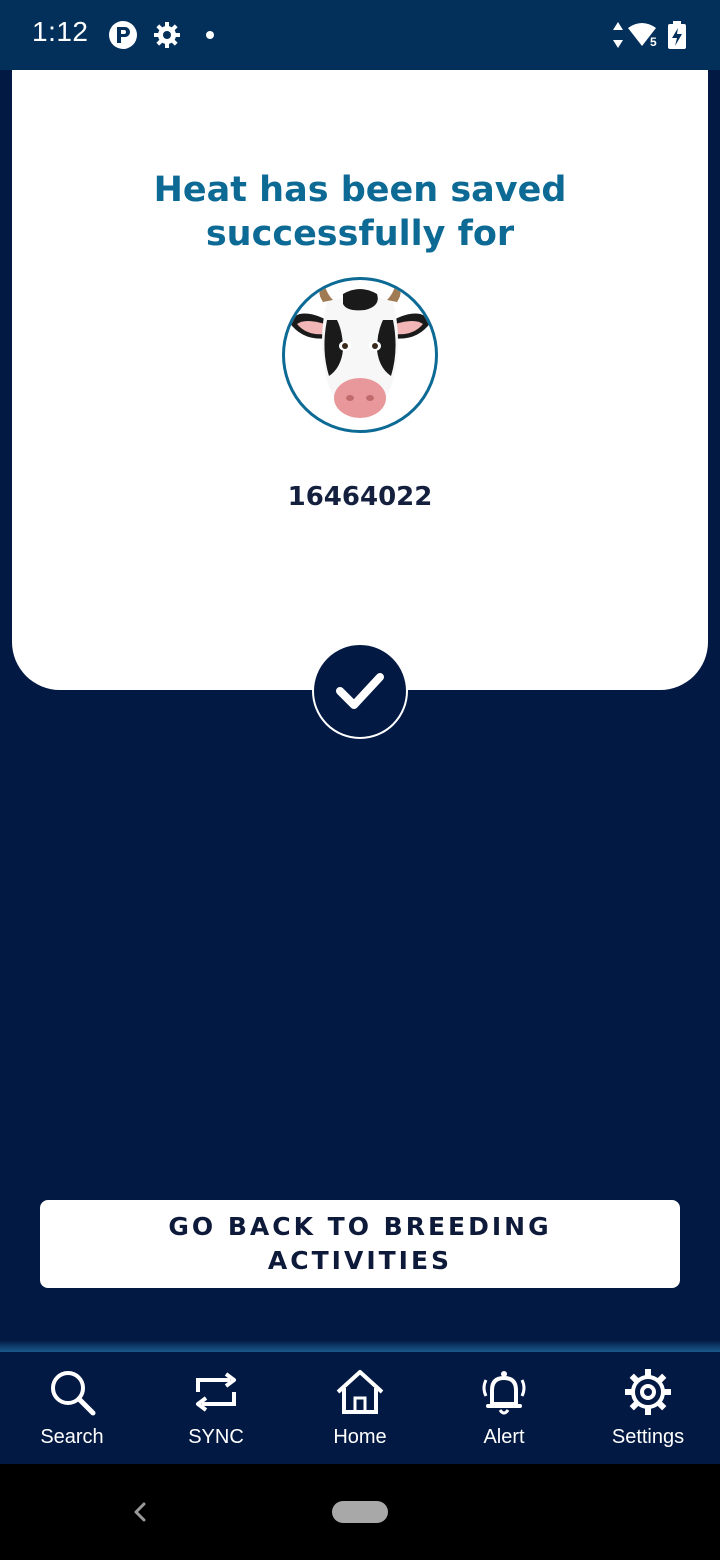 The width and height of the screenshot is (720, 1560). What do you see at coordinates (618, 35) in the screenshot?
I see `data-arrows-icon` at bounding box center [618, 35].